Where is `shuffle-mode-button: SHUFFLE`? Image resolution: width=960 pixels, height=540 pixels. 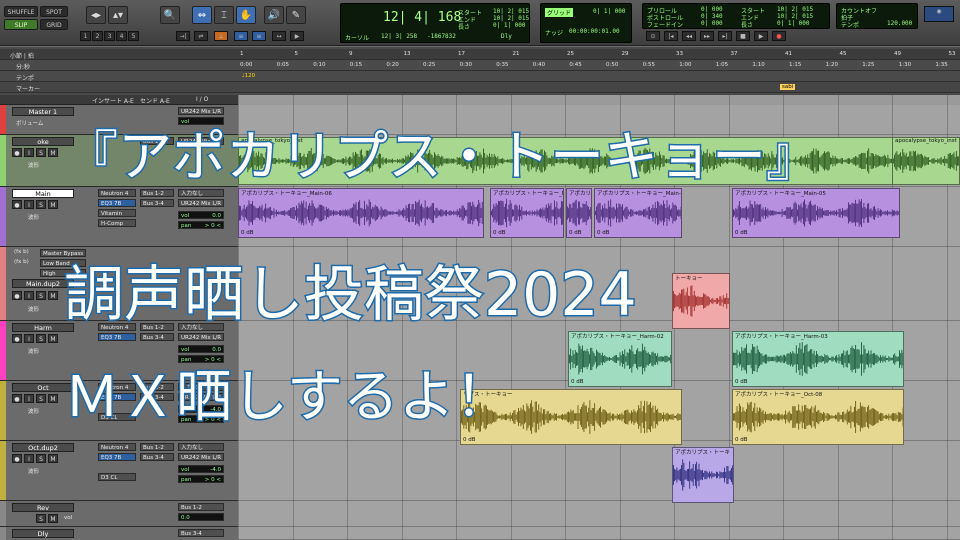 shuffle-mode-button: SHUFFLE is located at coordinates (21, 11).